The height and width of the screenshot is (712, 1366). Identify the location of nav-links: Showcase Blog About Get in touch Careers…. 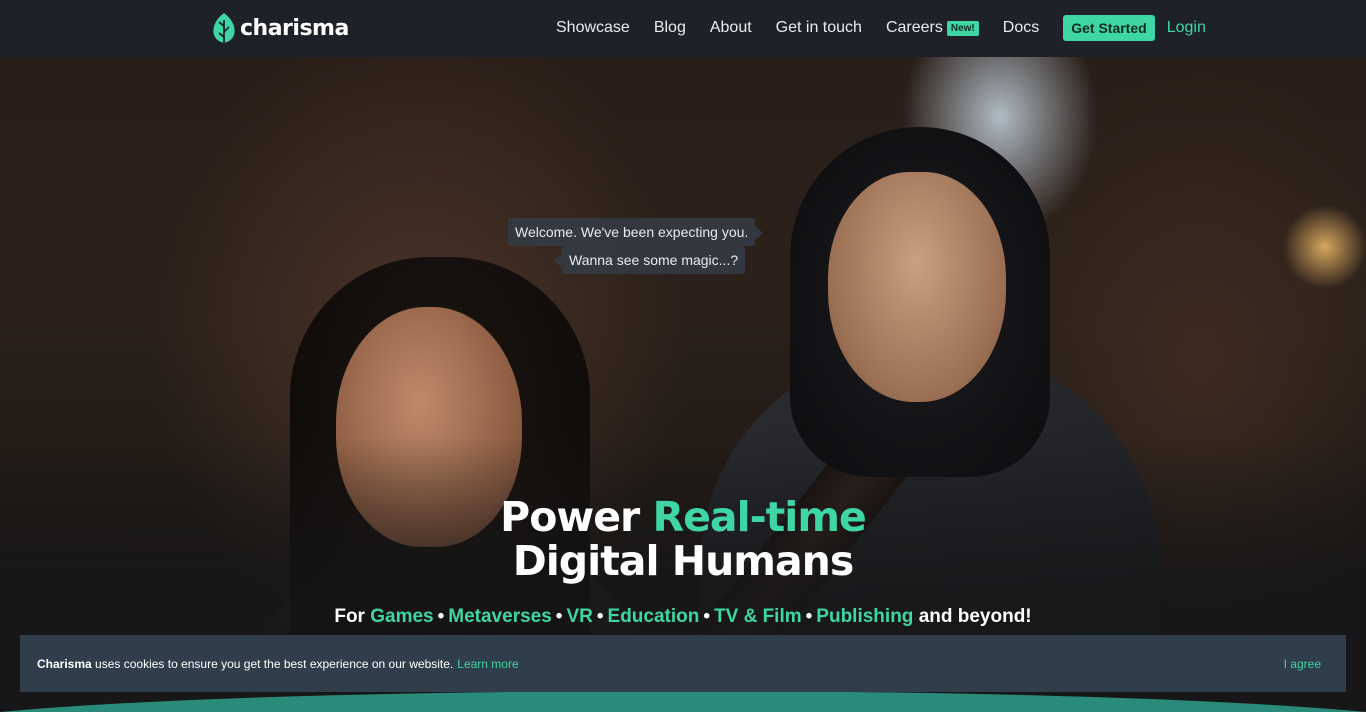
(881, 28).